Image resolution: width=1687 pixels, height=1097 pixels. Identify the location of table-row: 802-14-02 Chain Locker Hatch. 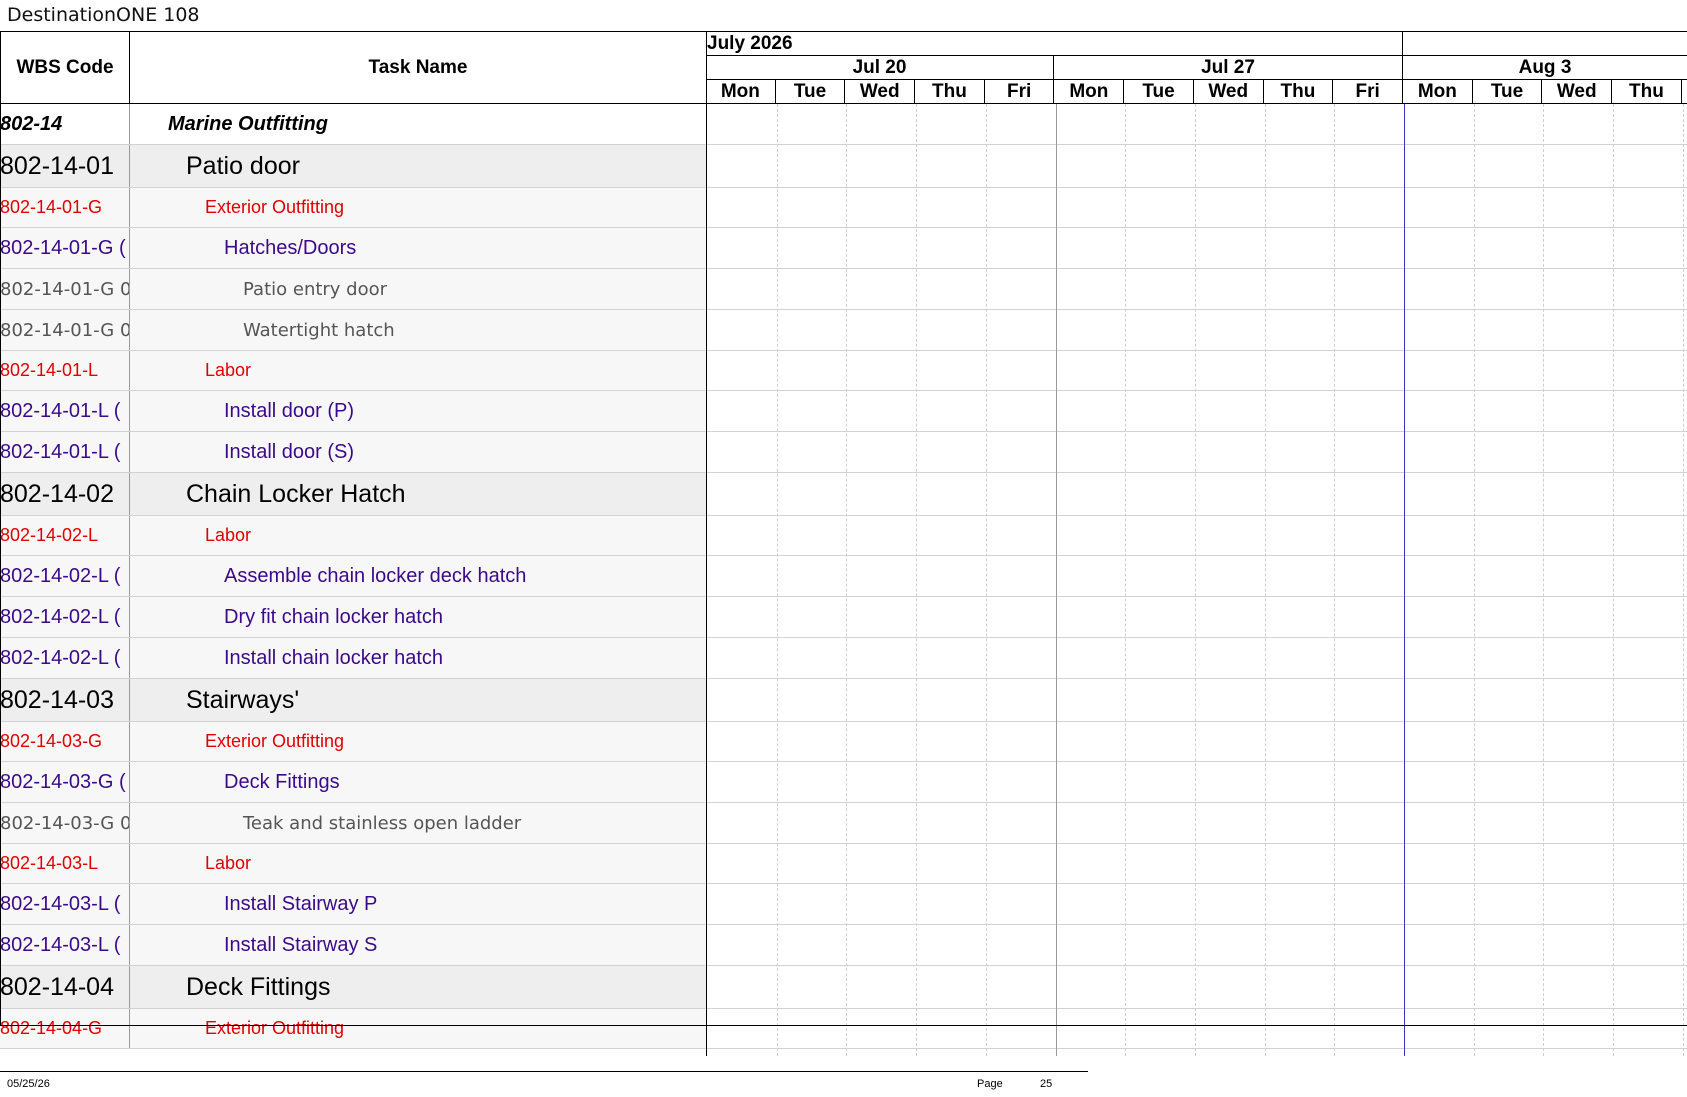
(353, 494).